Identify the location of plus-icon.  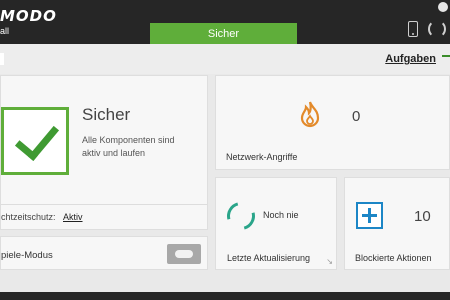
(369, 215).